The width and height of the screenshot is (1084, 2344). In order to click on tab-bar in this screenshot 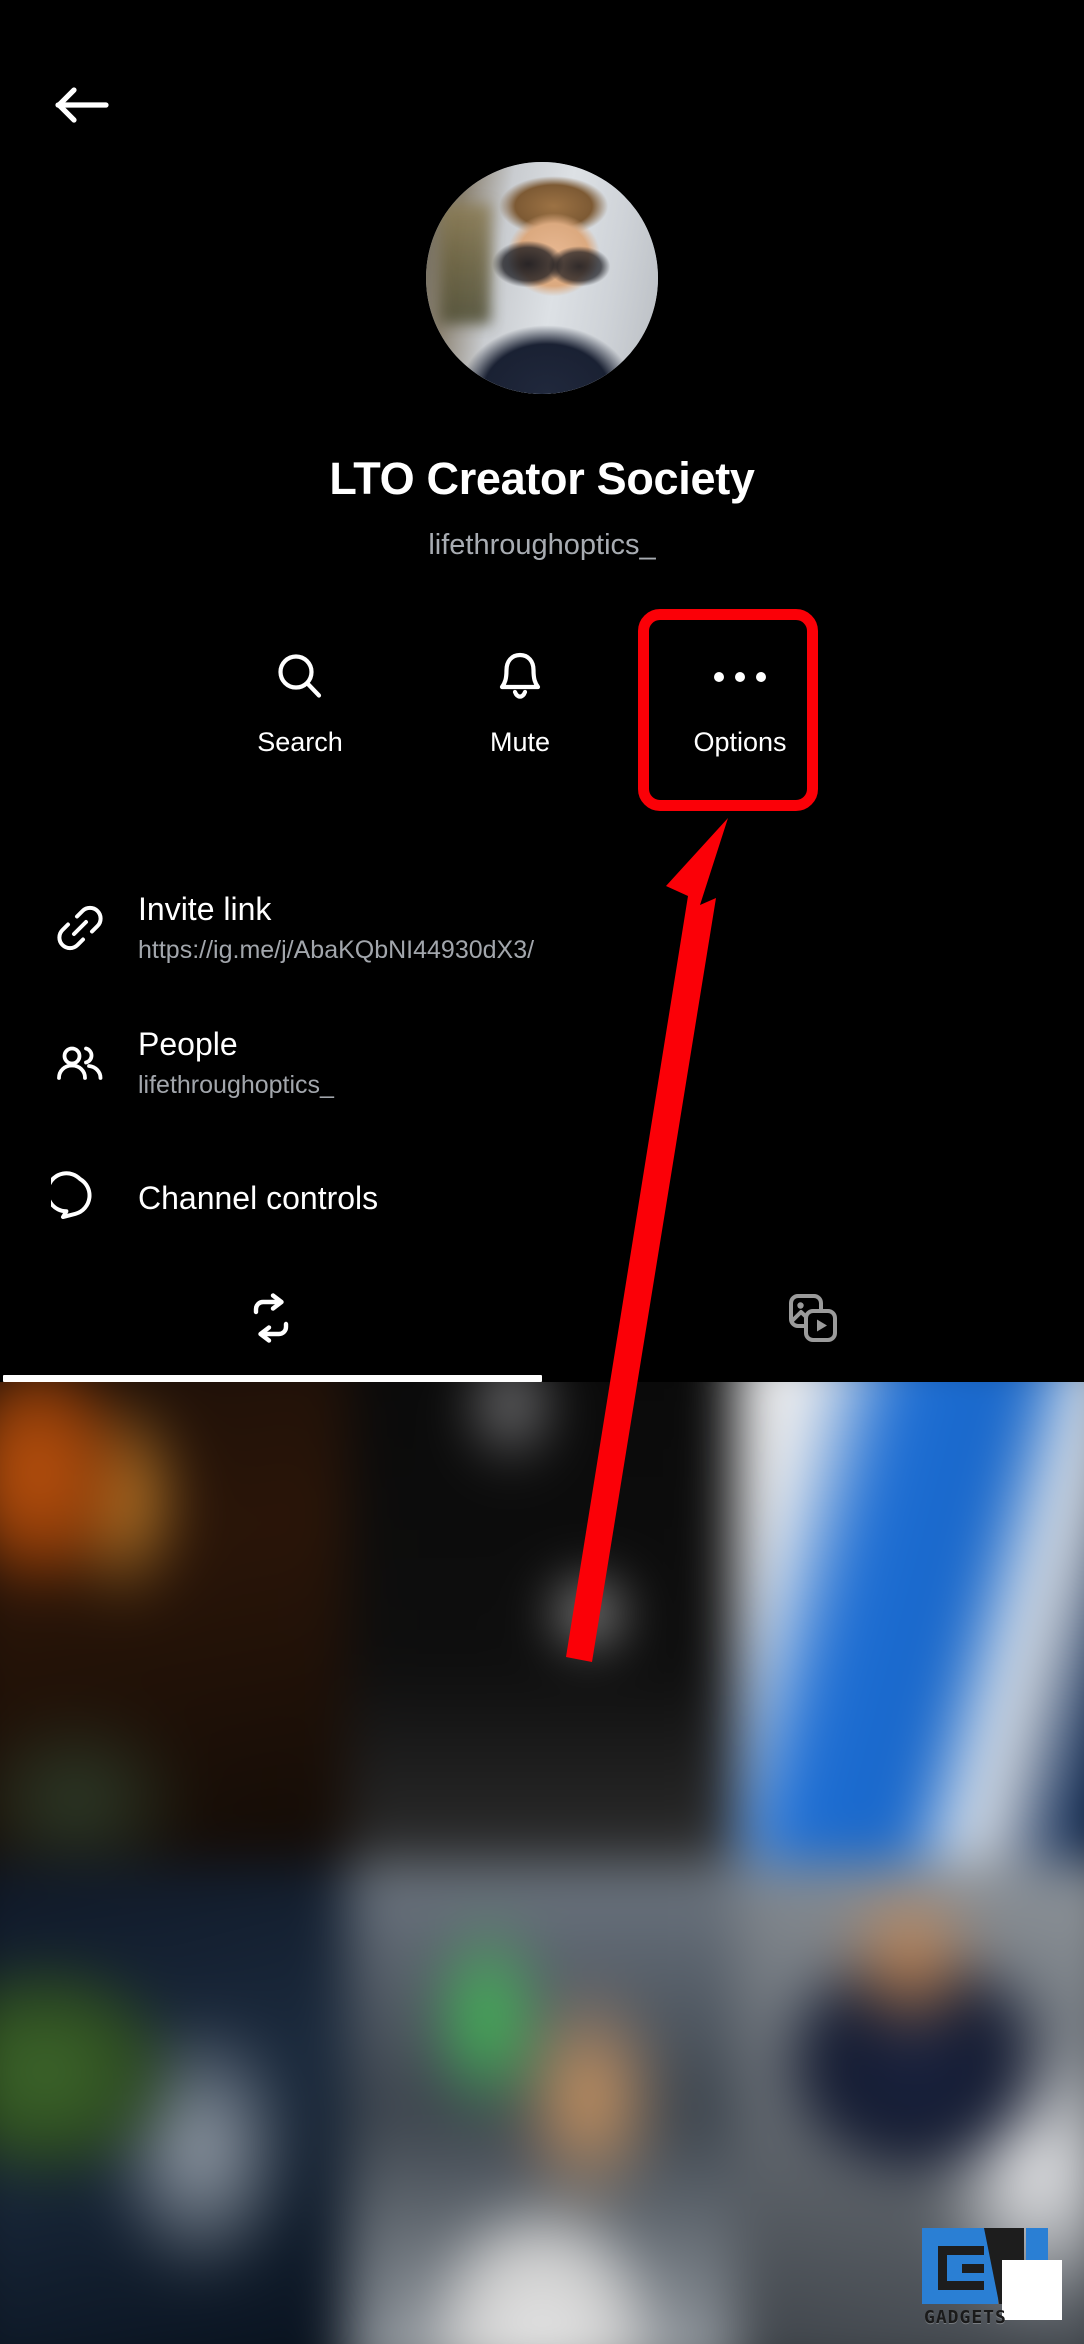, I will do `click(542, 1323)`.